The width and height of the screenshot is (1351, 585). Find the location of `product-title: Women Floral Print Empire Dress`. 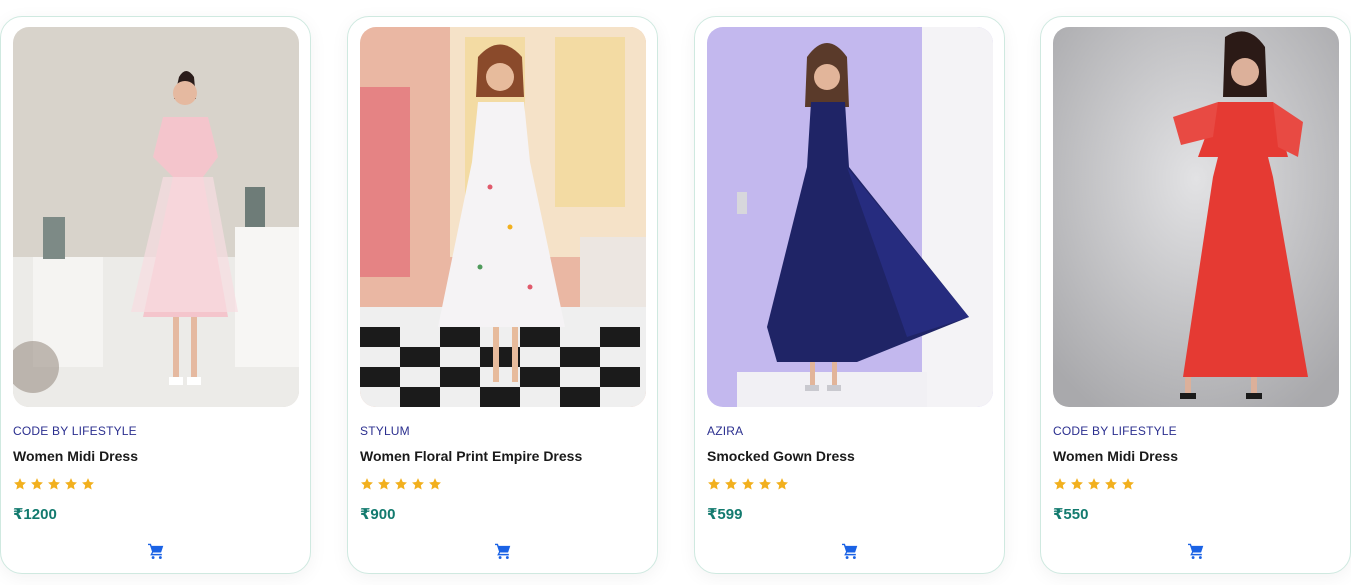

product-title: Women Floral Print Empire Dress is located at coordinates (471, 456).